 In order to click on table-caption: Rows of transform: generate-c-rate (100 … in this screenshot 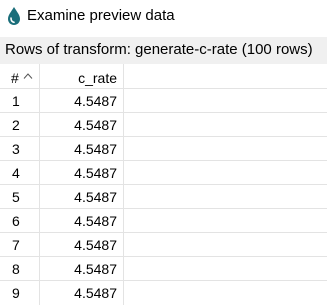, I will do `click(159, 49)`.